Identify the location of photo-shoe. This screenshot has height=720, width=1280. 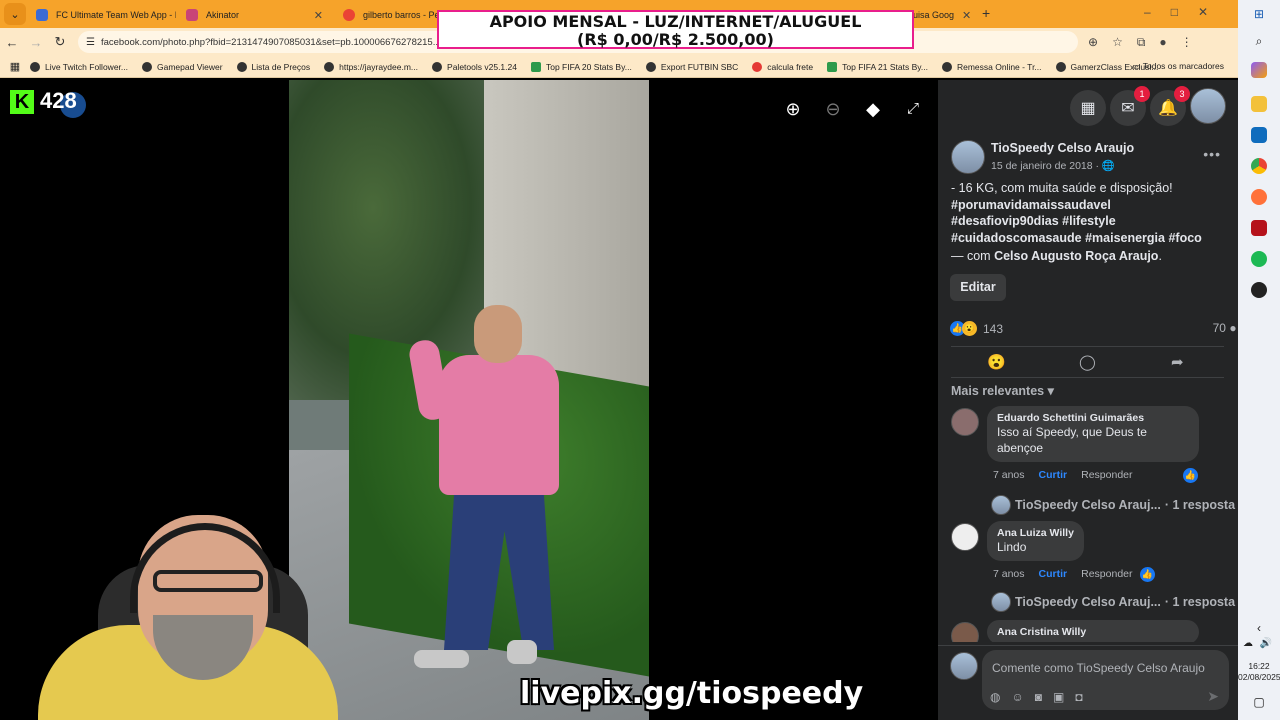
(522, 652).